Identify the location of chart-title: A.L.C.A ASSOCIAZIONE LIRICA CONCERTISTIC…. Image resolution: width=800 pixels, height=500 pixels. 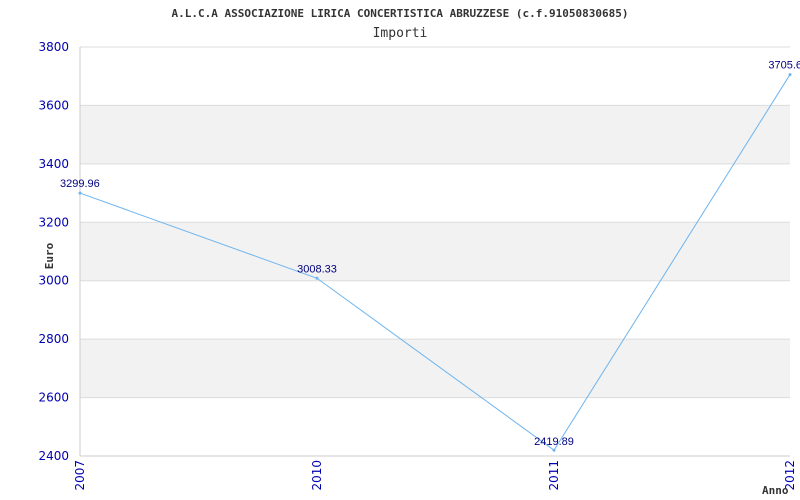
(400, 13).